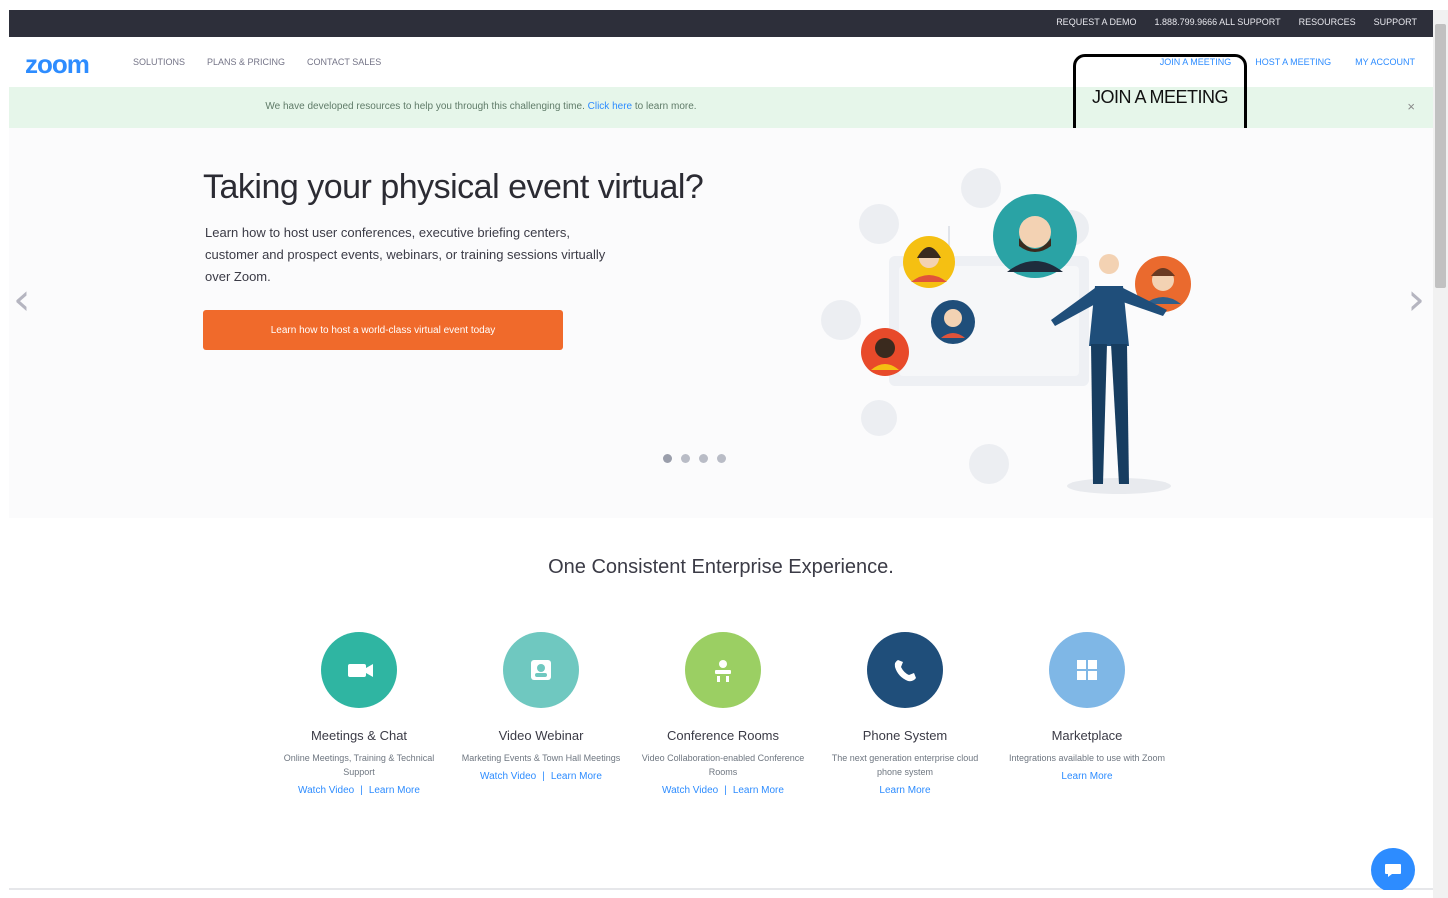 The height and width of the screenshot is (898, 1448). Describe the element at coordinates (1385, 62) in the screenshot. I see `nav-my-account: MY ACCOUNT` at that location.